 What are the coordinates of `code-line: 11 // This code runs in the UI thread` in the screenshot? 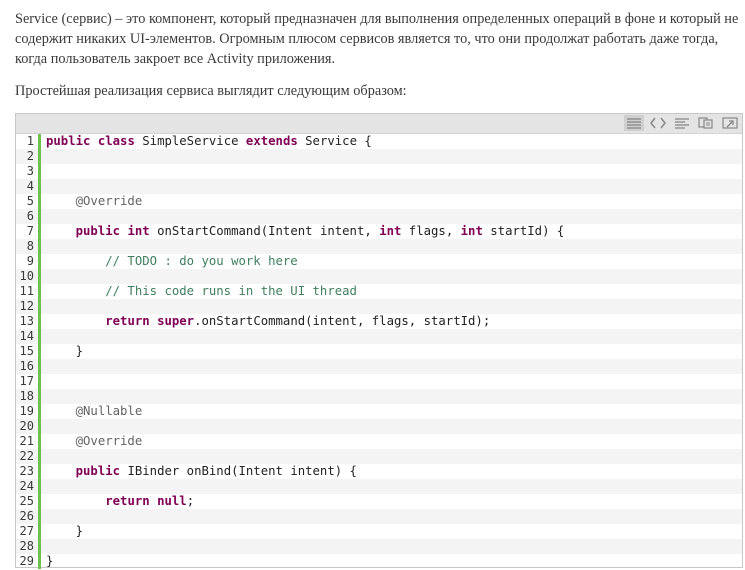 It's located at (379, 291).